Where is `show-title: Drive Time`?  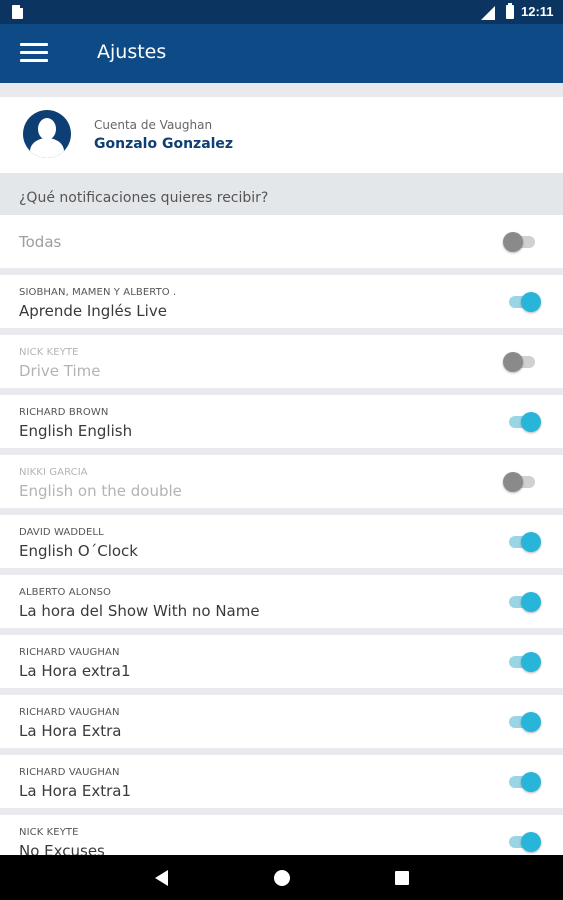 show-title: Drive Time is located at coordinates (60, 371).